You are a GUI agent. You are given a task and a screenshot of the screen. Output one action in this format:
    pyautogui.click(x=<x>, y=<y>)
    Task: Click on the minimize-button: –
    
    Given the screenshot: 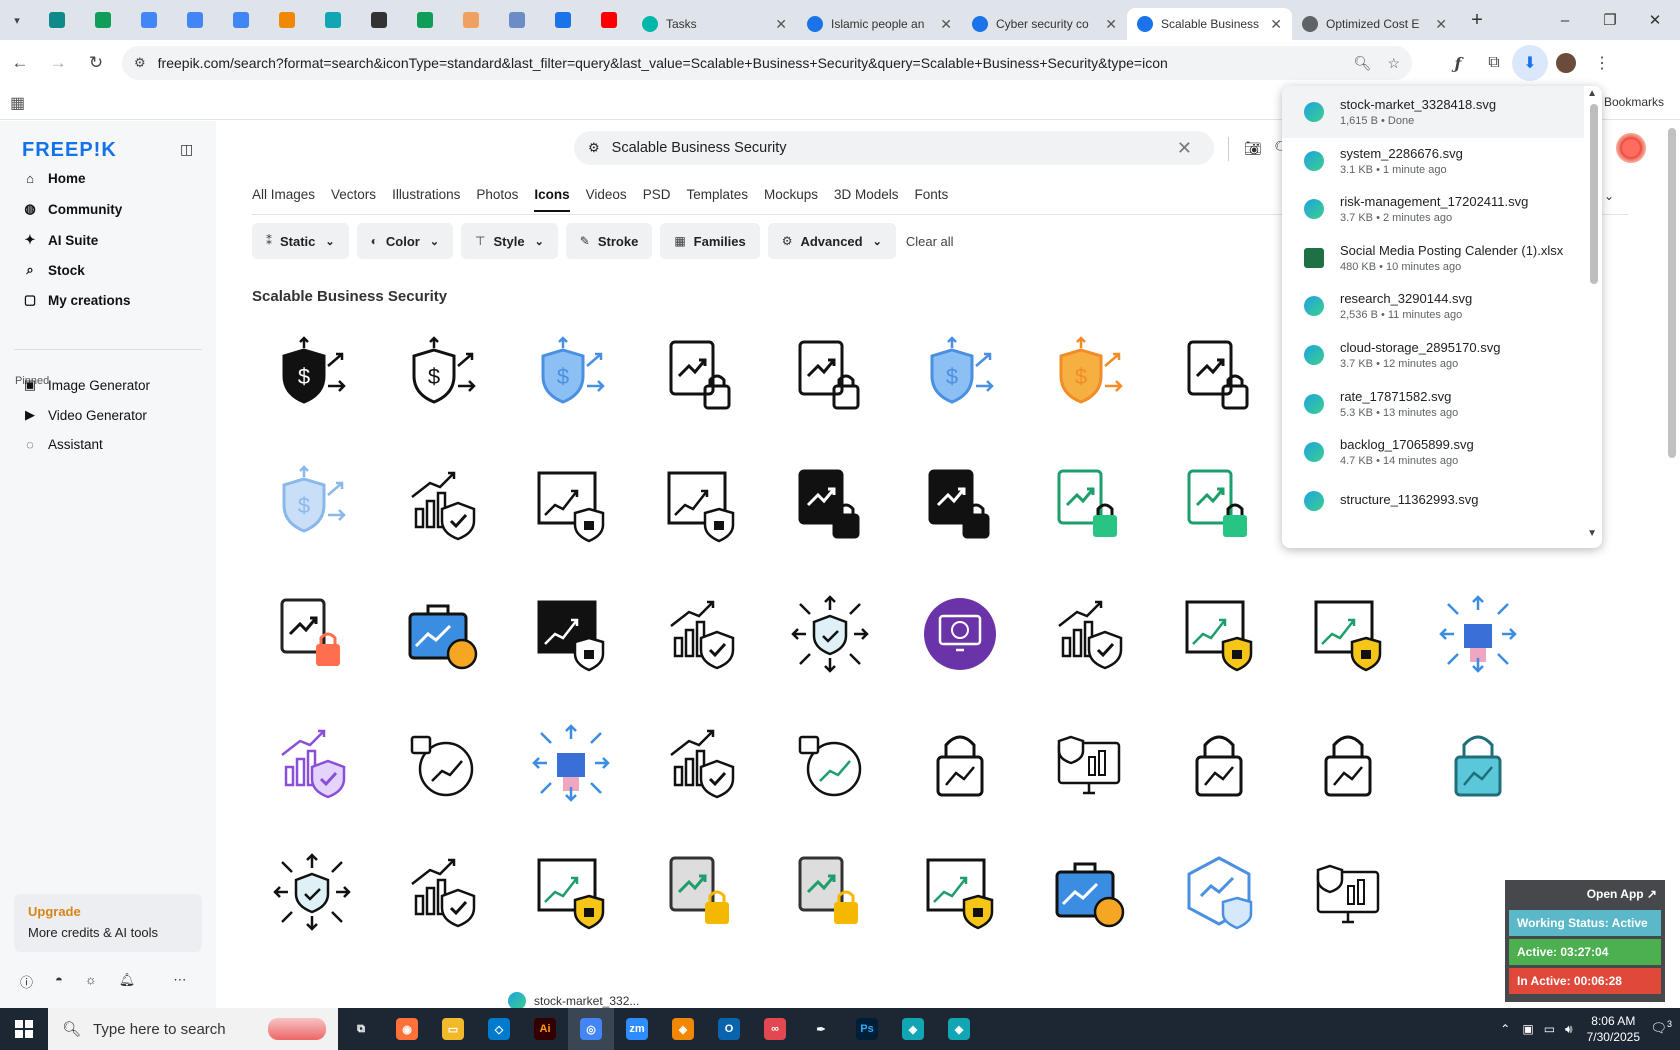 What is the action you would take?
    pyautogui.click(x=1565, y=20)
    